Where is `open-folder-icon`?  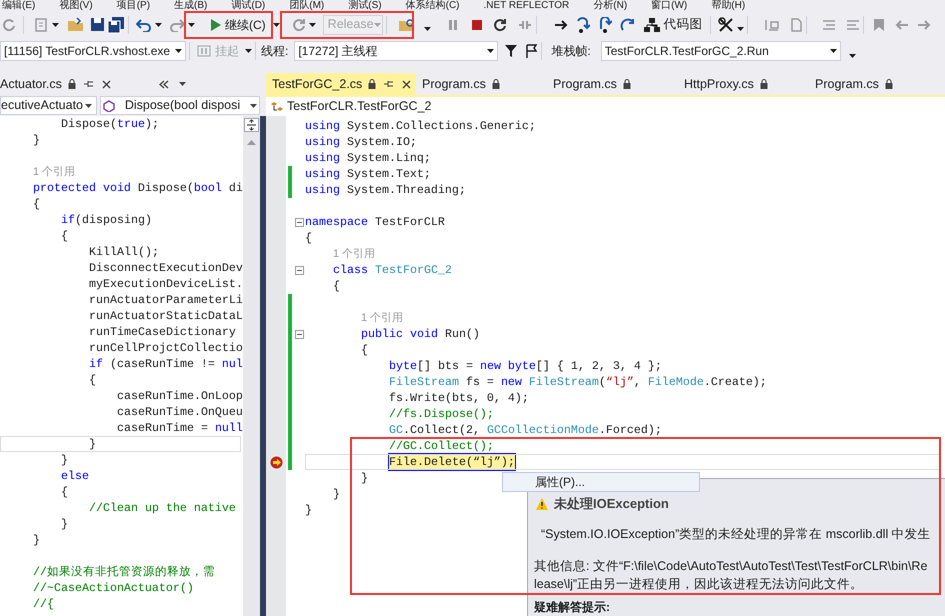 open-folder-icon is located at coordinates (76, 24).